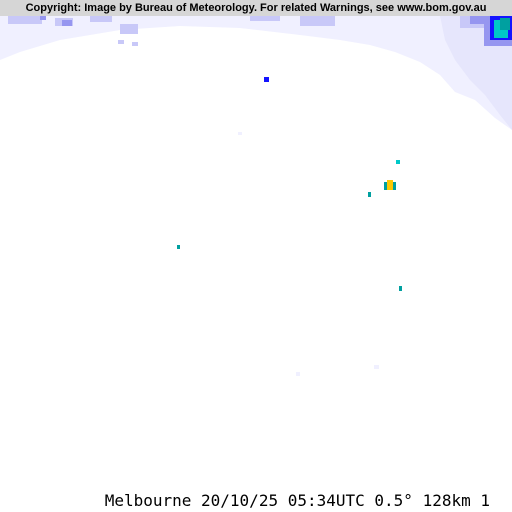 The height and width of the screenshot is (512, 512). What do you see at coordinates (498, 31) in the screenshot?
I see `top-right-cell` at bounding box center [498, 31].